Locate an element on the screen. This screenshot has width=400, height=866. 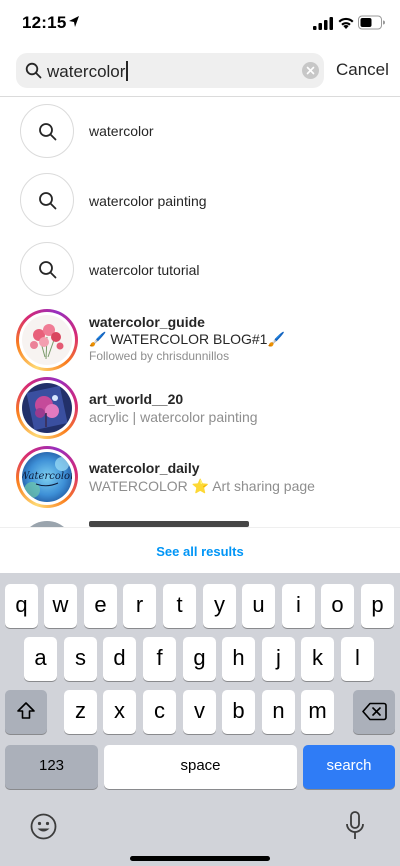
text-caret is located at coordinates (127, 71).